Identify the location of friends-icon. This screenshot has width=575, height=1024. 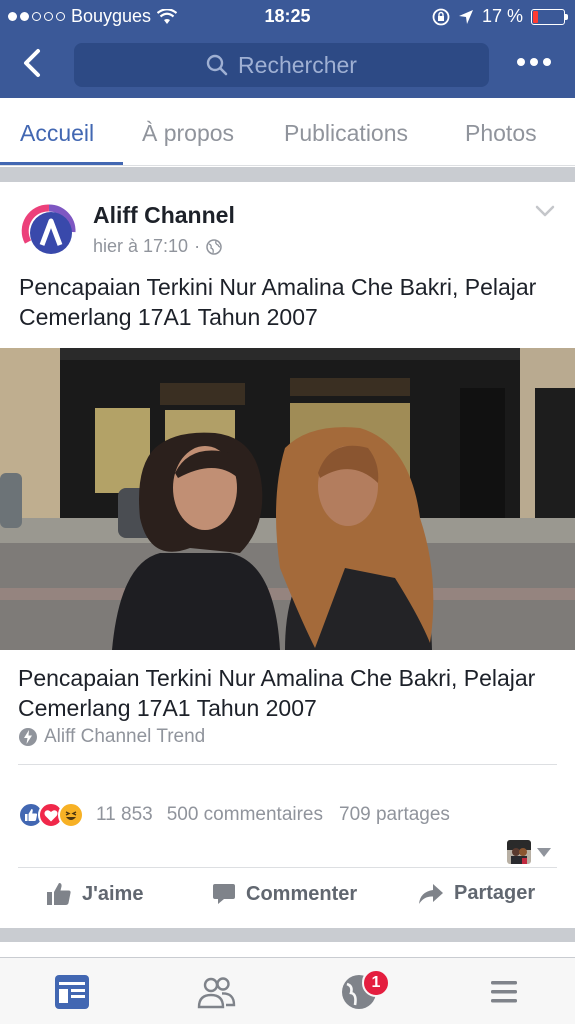
(216, 992).